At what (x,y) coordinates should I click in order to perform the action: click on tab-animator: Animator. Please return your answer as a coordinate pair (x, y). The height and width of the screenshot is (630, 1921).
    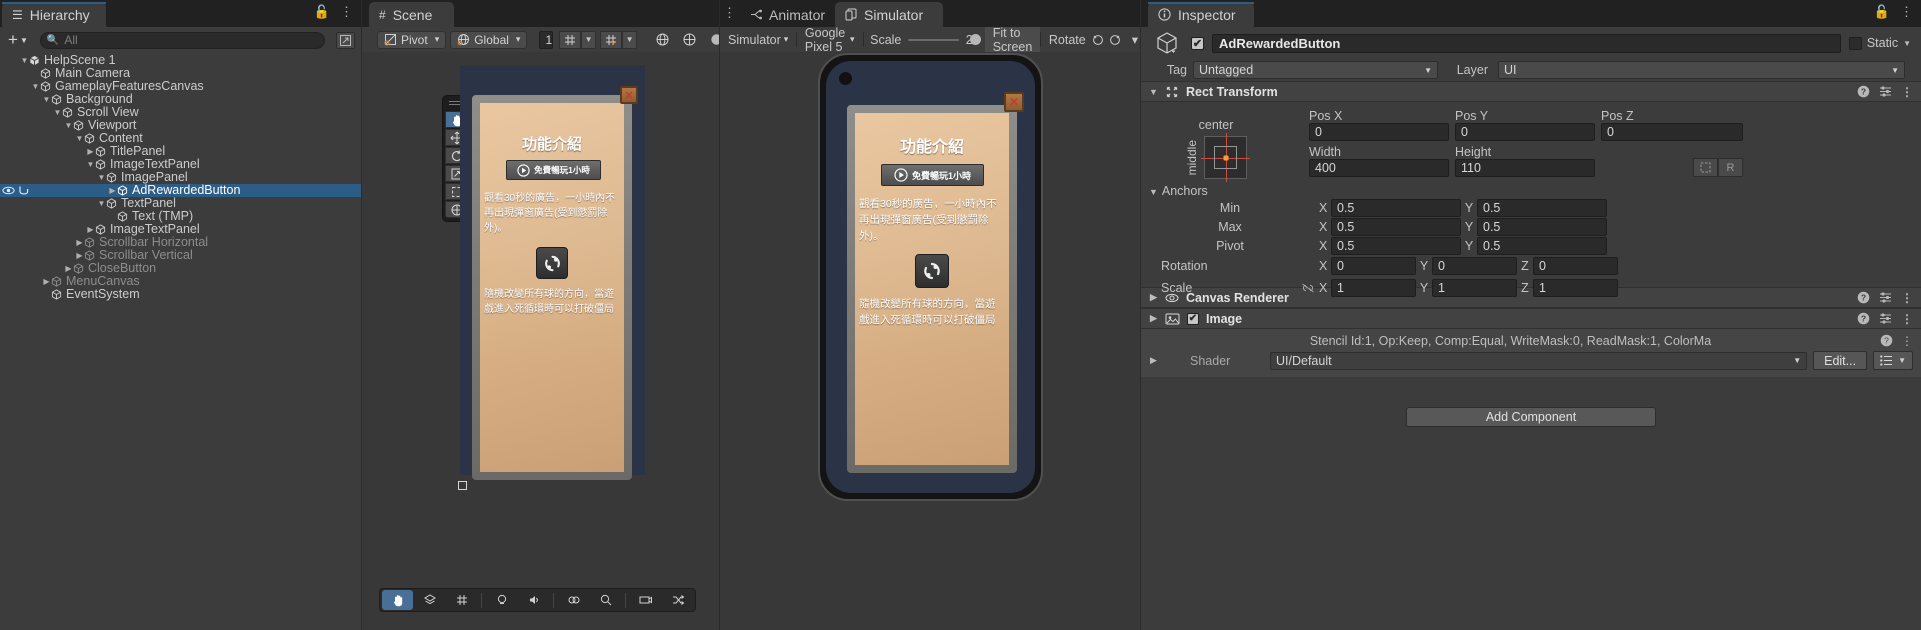
    Looking at the image, I should click on (787, 14).